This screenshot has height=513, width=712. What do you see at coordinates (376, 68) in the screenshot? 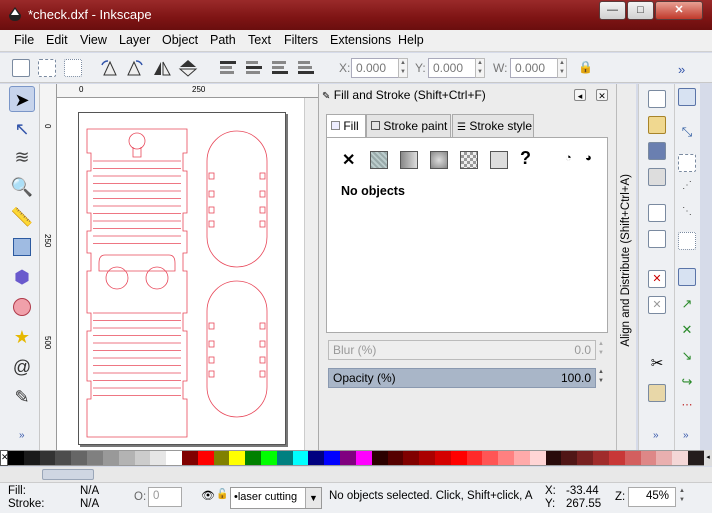
I see `x-field: 0.000` at bounding box center [376, 68].